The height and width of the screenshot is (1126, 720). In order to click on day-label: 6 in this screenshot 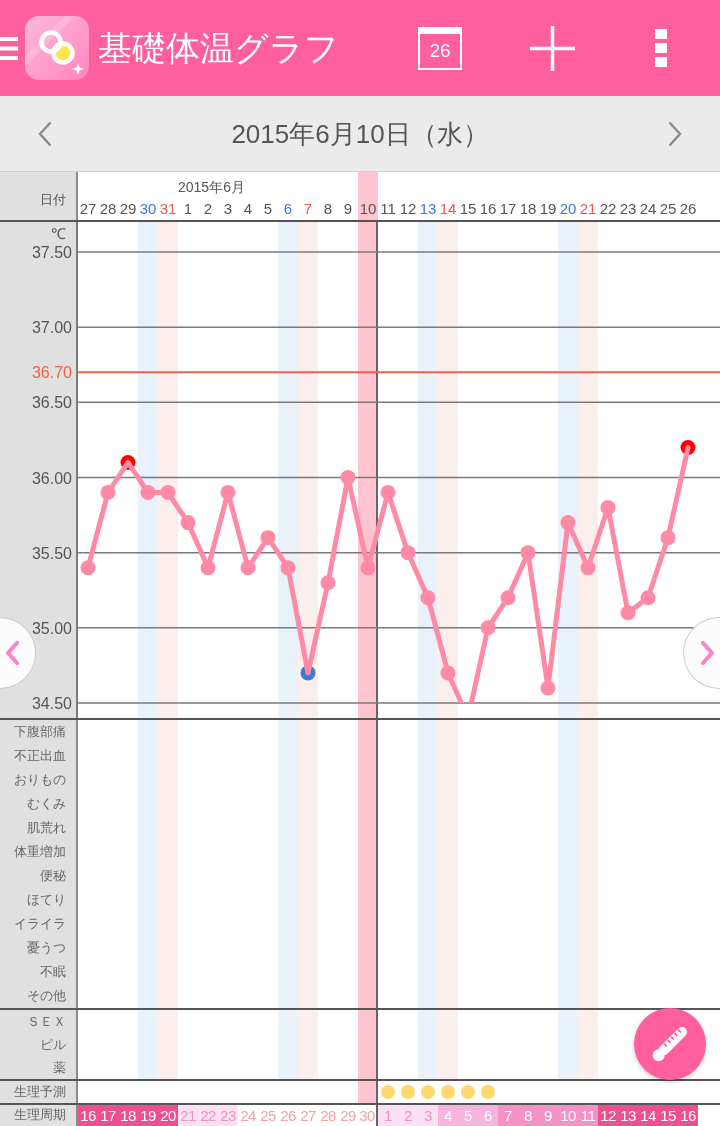, I will do `click(288, 208)`.